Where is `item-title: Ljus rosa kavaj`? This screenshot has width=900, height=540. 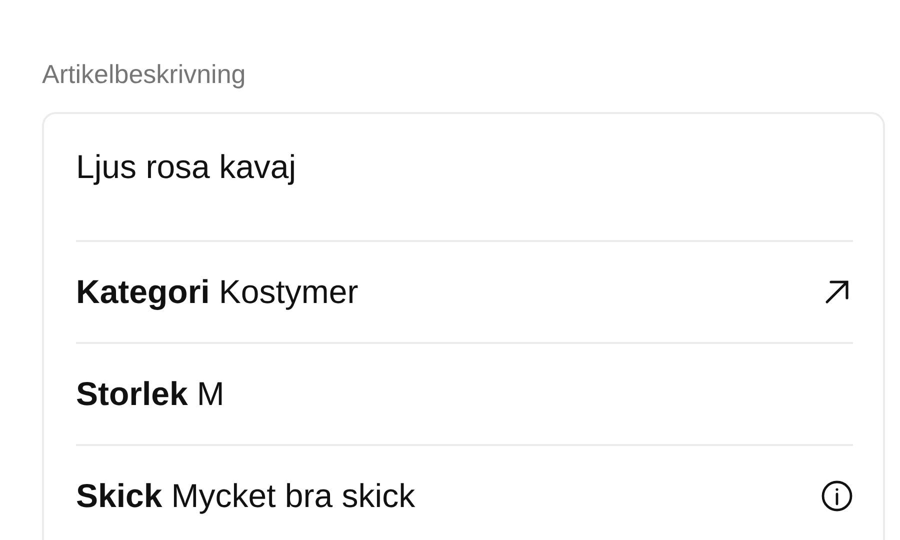 item-title: Ljus rosa kavaj is located at coordinates (186, 167).